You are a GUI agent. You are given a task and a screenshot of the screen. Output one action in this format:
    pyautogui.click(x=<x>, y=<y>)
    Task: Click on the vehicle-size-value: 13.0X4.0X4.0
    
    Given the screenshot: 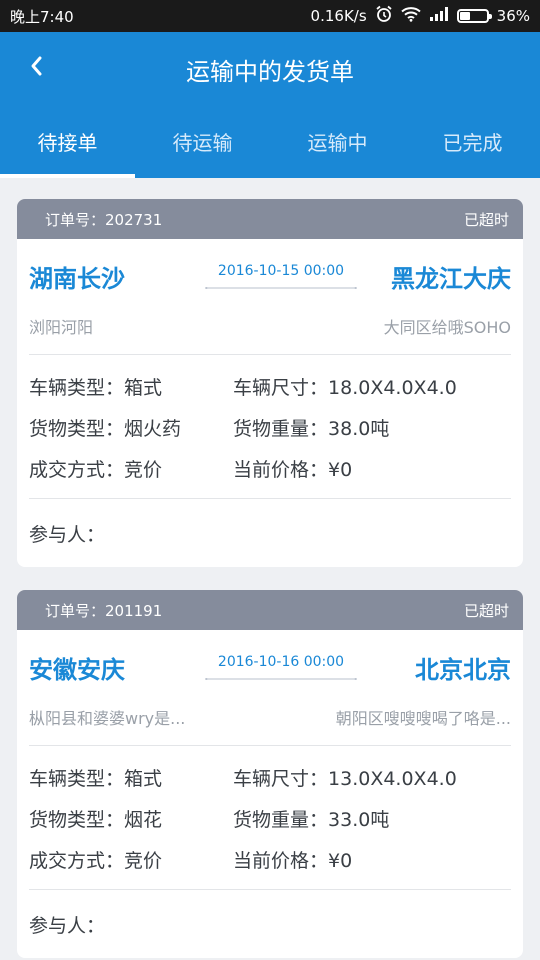 What is the action you would take?
    pyautogui.click(x=392, y=779)
    